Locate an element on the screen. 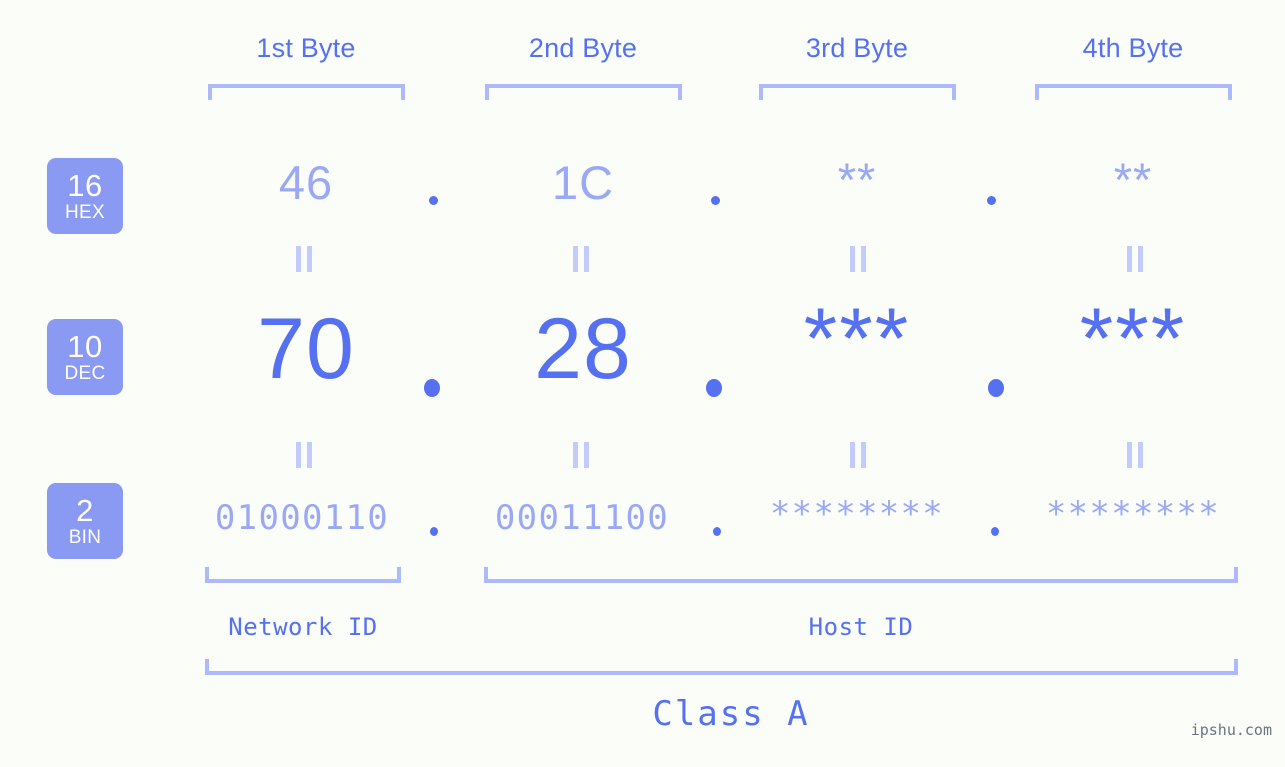  host-id-bracket is located at coordinates (861, 575).